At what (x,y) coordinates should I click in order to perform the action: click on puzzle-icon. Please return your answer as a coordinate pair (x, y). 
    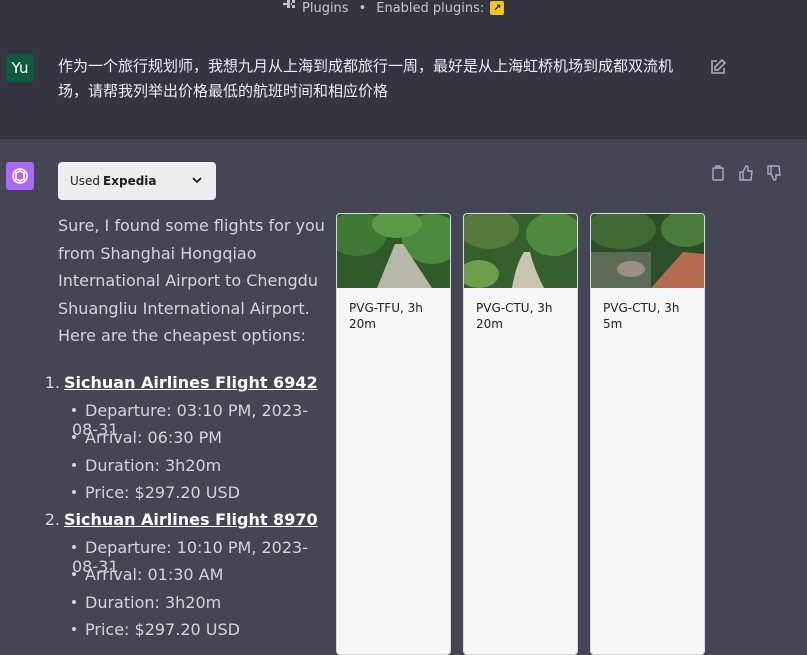
    Looking at the image, I should click on (289, 8).